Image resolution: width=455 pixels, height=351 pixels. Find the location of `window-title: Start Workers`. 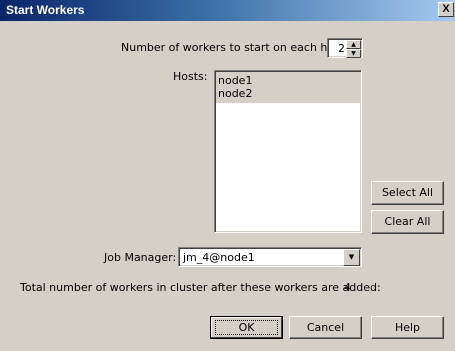

window-title: Start Workers is located at coordinates (45, 10).